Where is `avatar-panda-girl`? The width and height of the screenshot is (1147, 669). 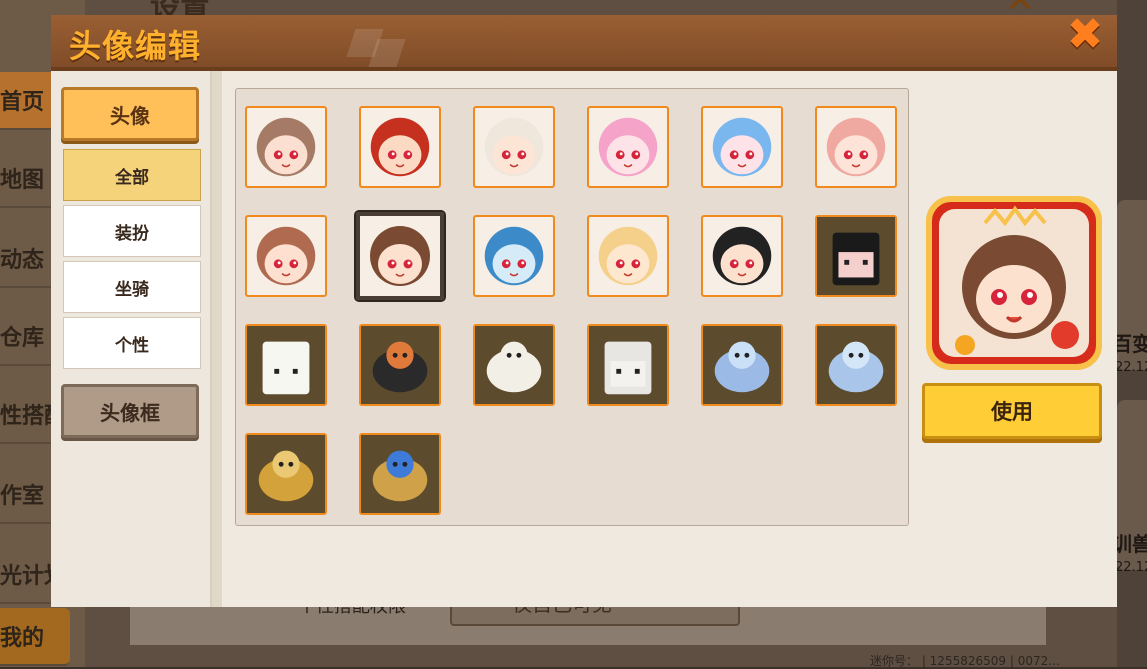 avatar-panda-girl is located at coordinates (742, 256).